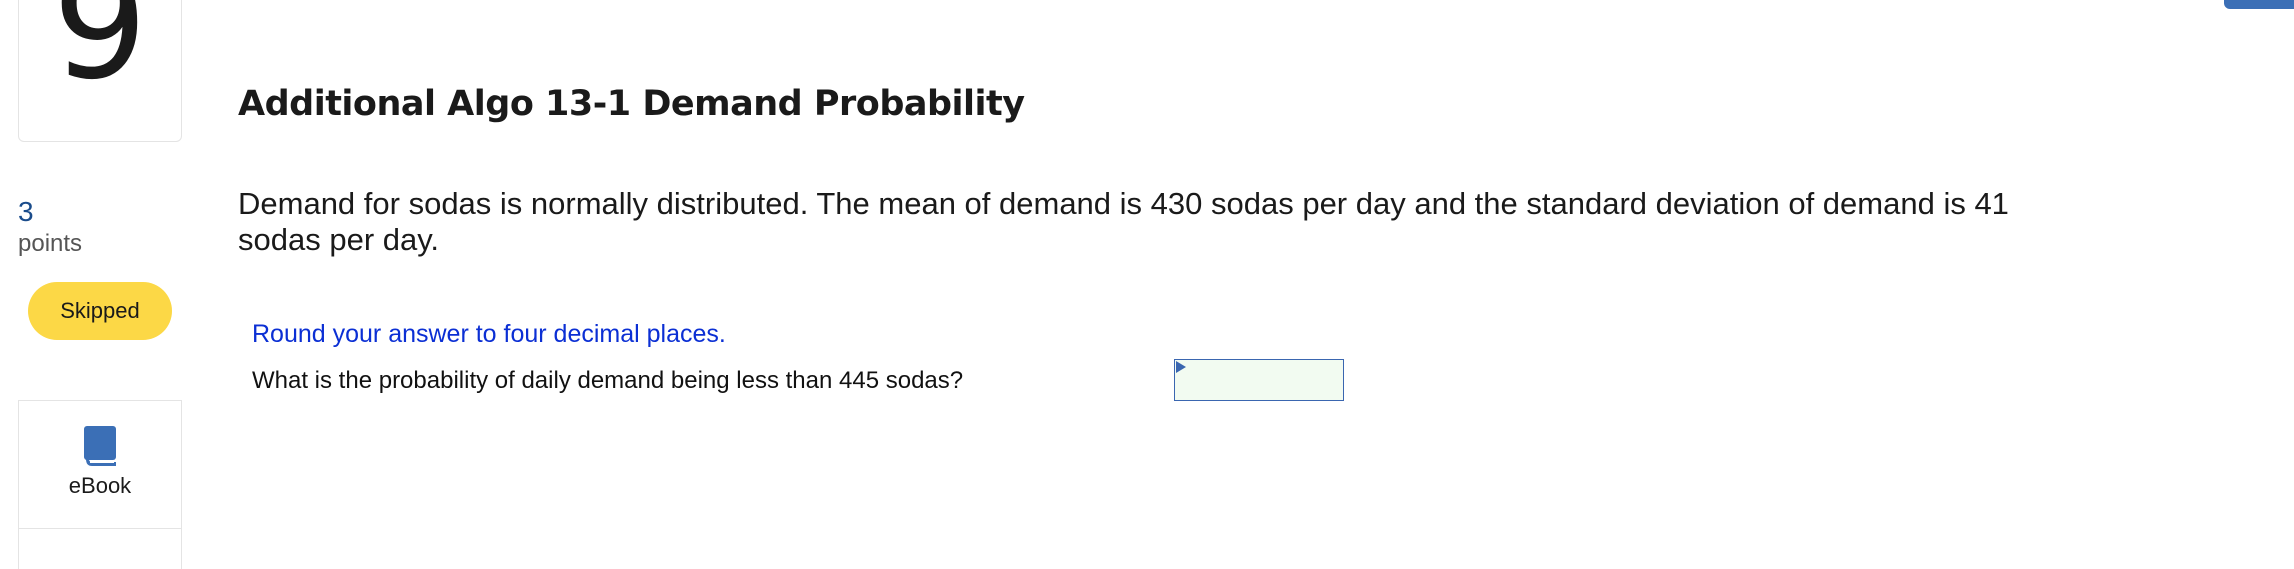 Image resolution: width=2294 pixels, height=569 pixels. I want to click on question-number-box: 9, so click(100, 71).